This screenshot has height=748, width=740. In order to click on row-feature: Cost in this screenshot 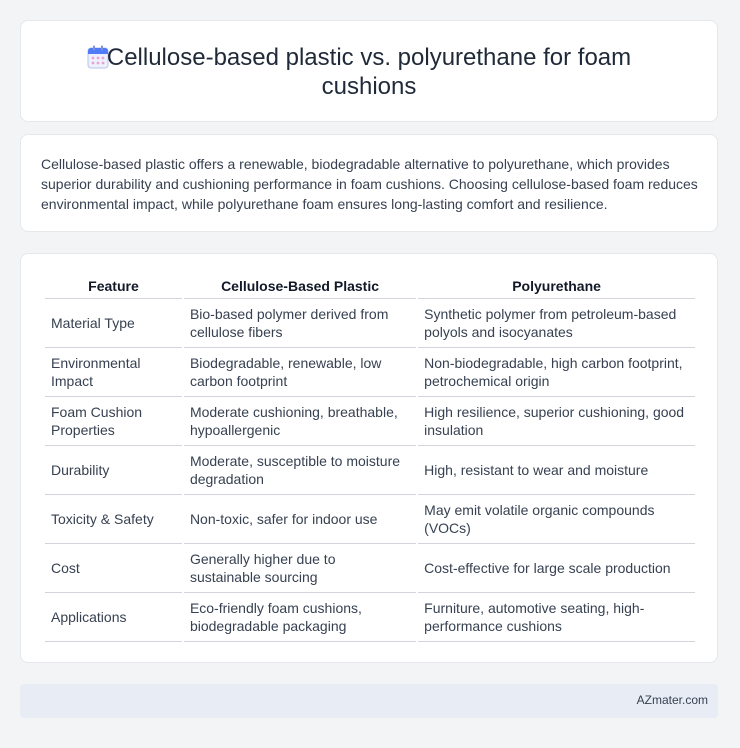, I will do `click(113, 568)`.